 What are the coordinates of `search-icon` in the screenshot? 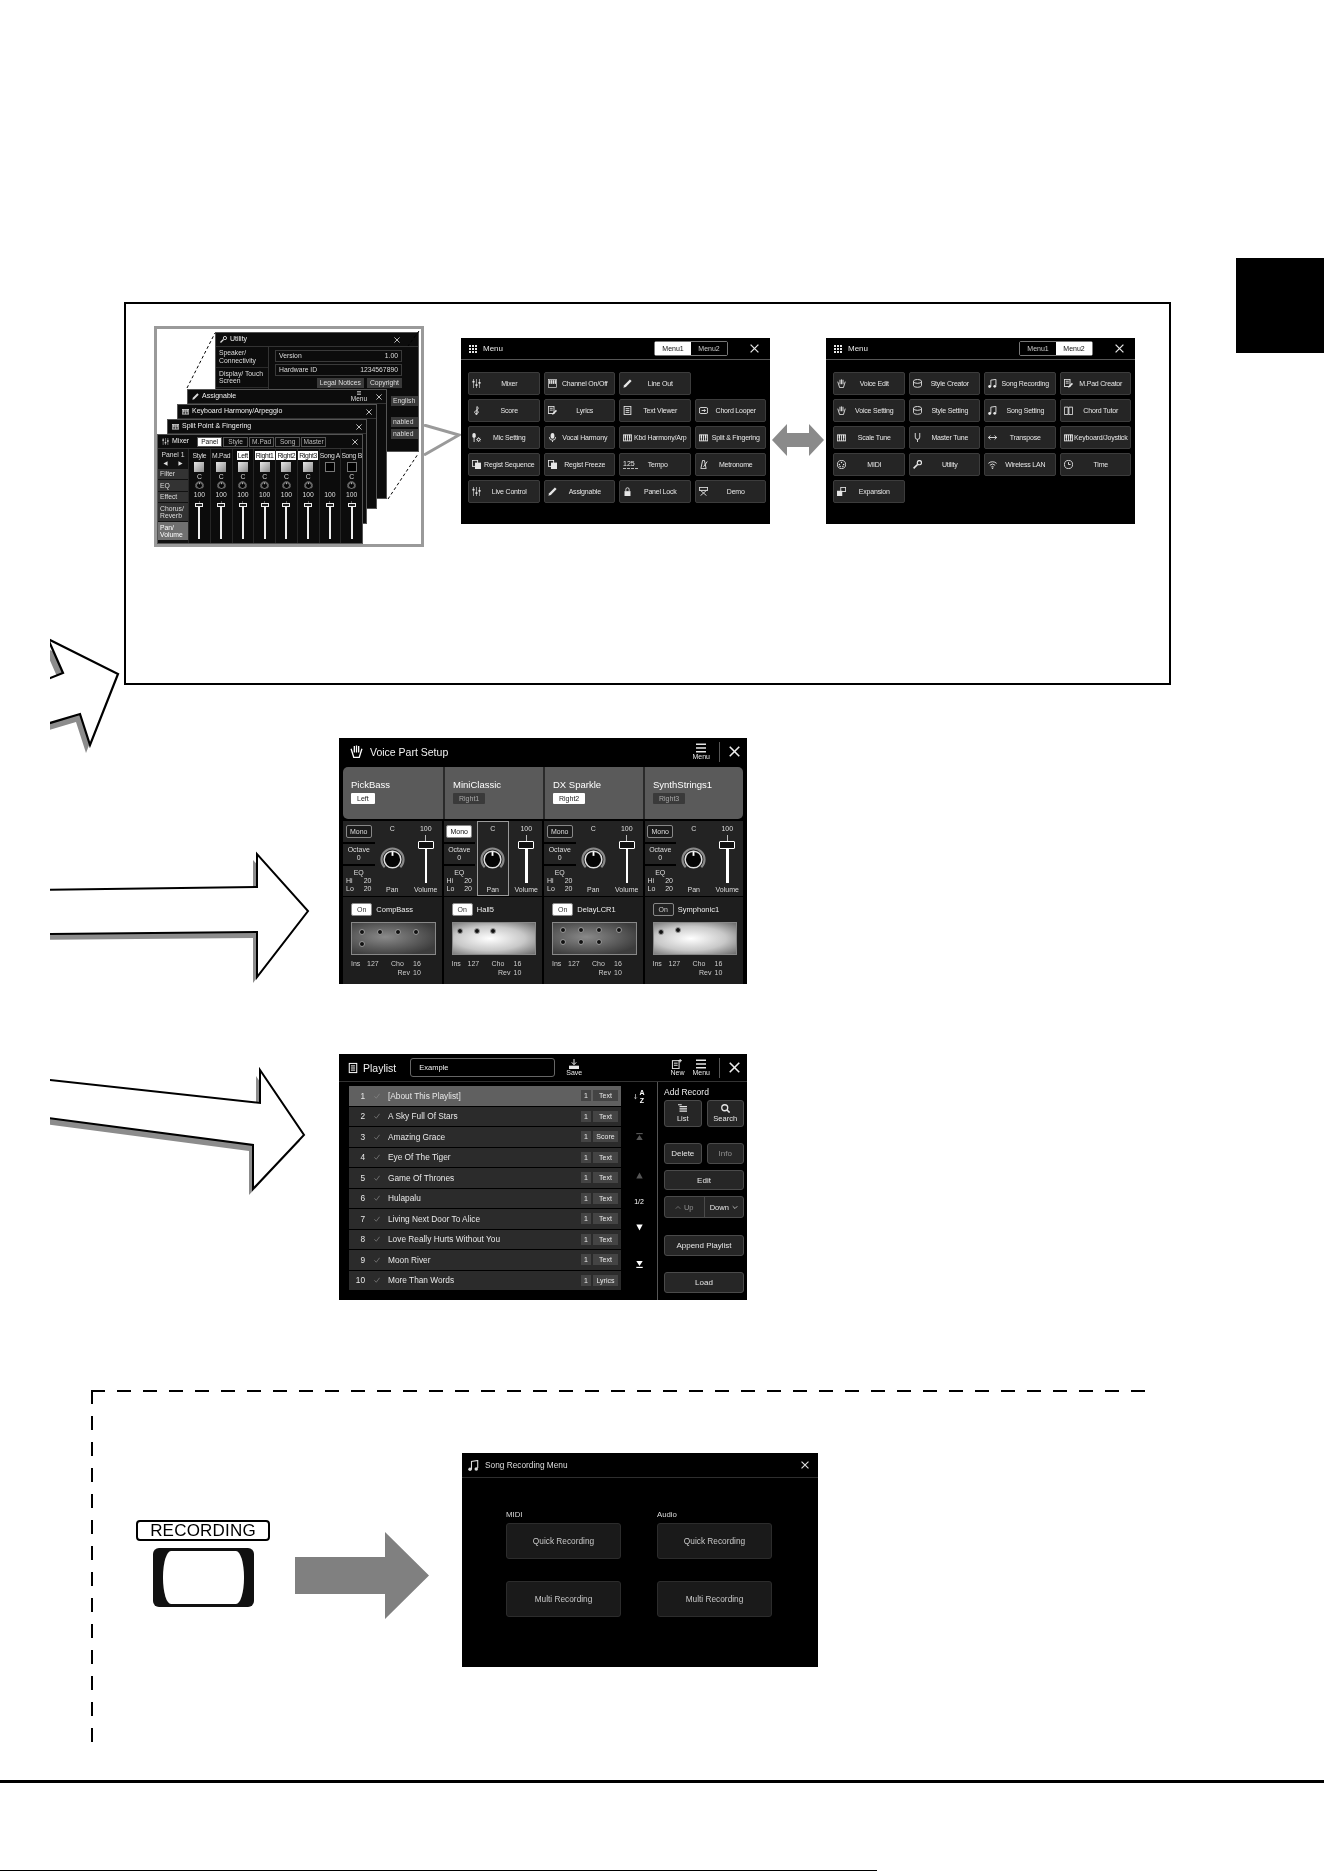 It's located at (725, 1108).